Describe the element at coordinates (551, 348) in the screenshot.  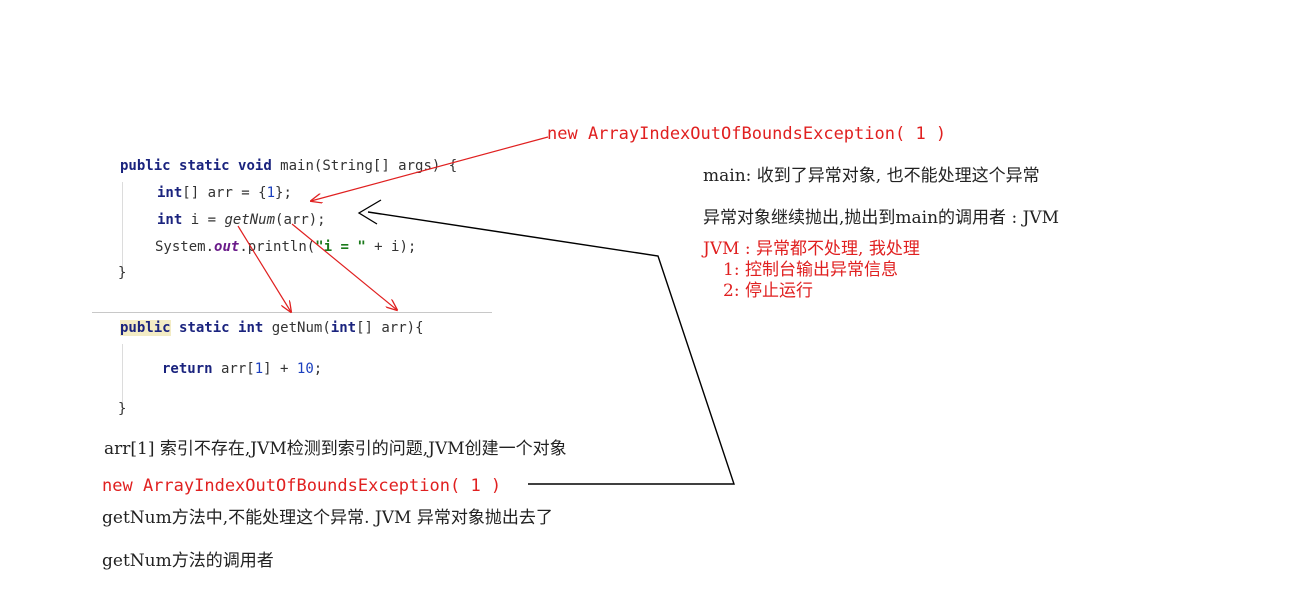
I see `path-bottom-to-main` at that location.